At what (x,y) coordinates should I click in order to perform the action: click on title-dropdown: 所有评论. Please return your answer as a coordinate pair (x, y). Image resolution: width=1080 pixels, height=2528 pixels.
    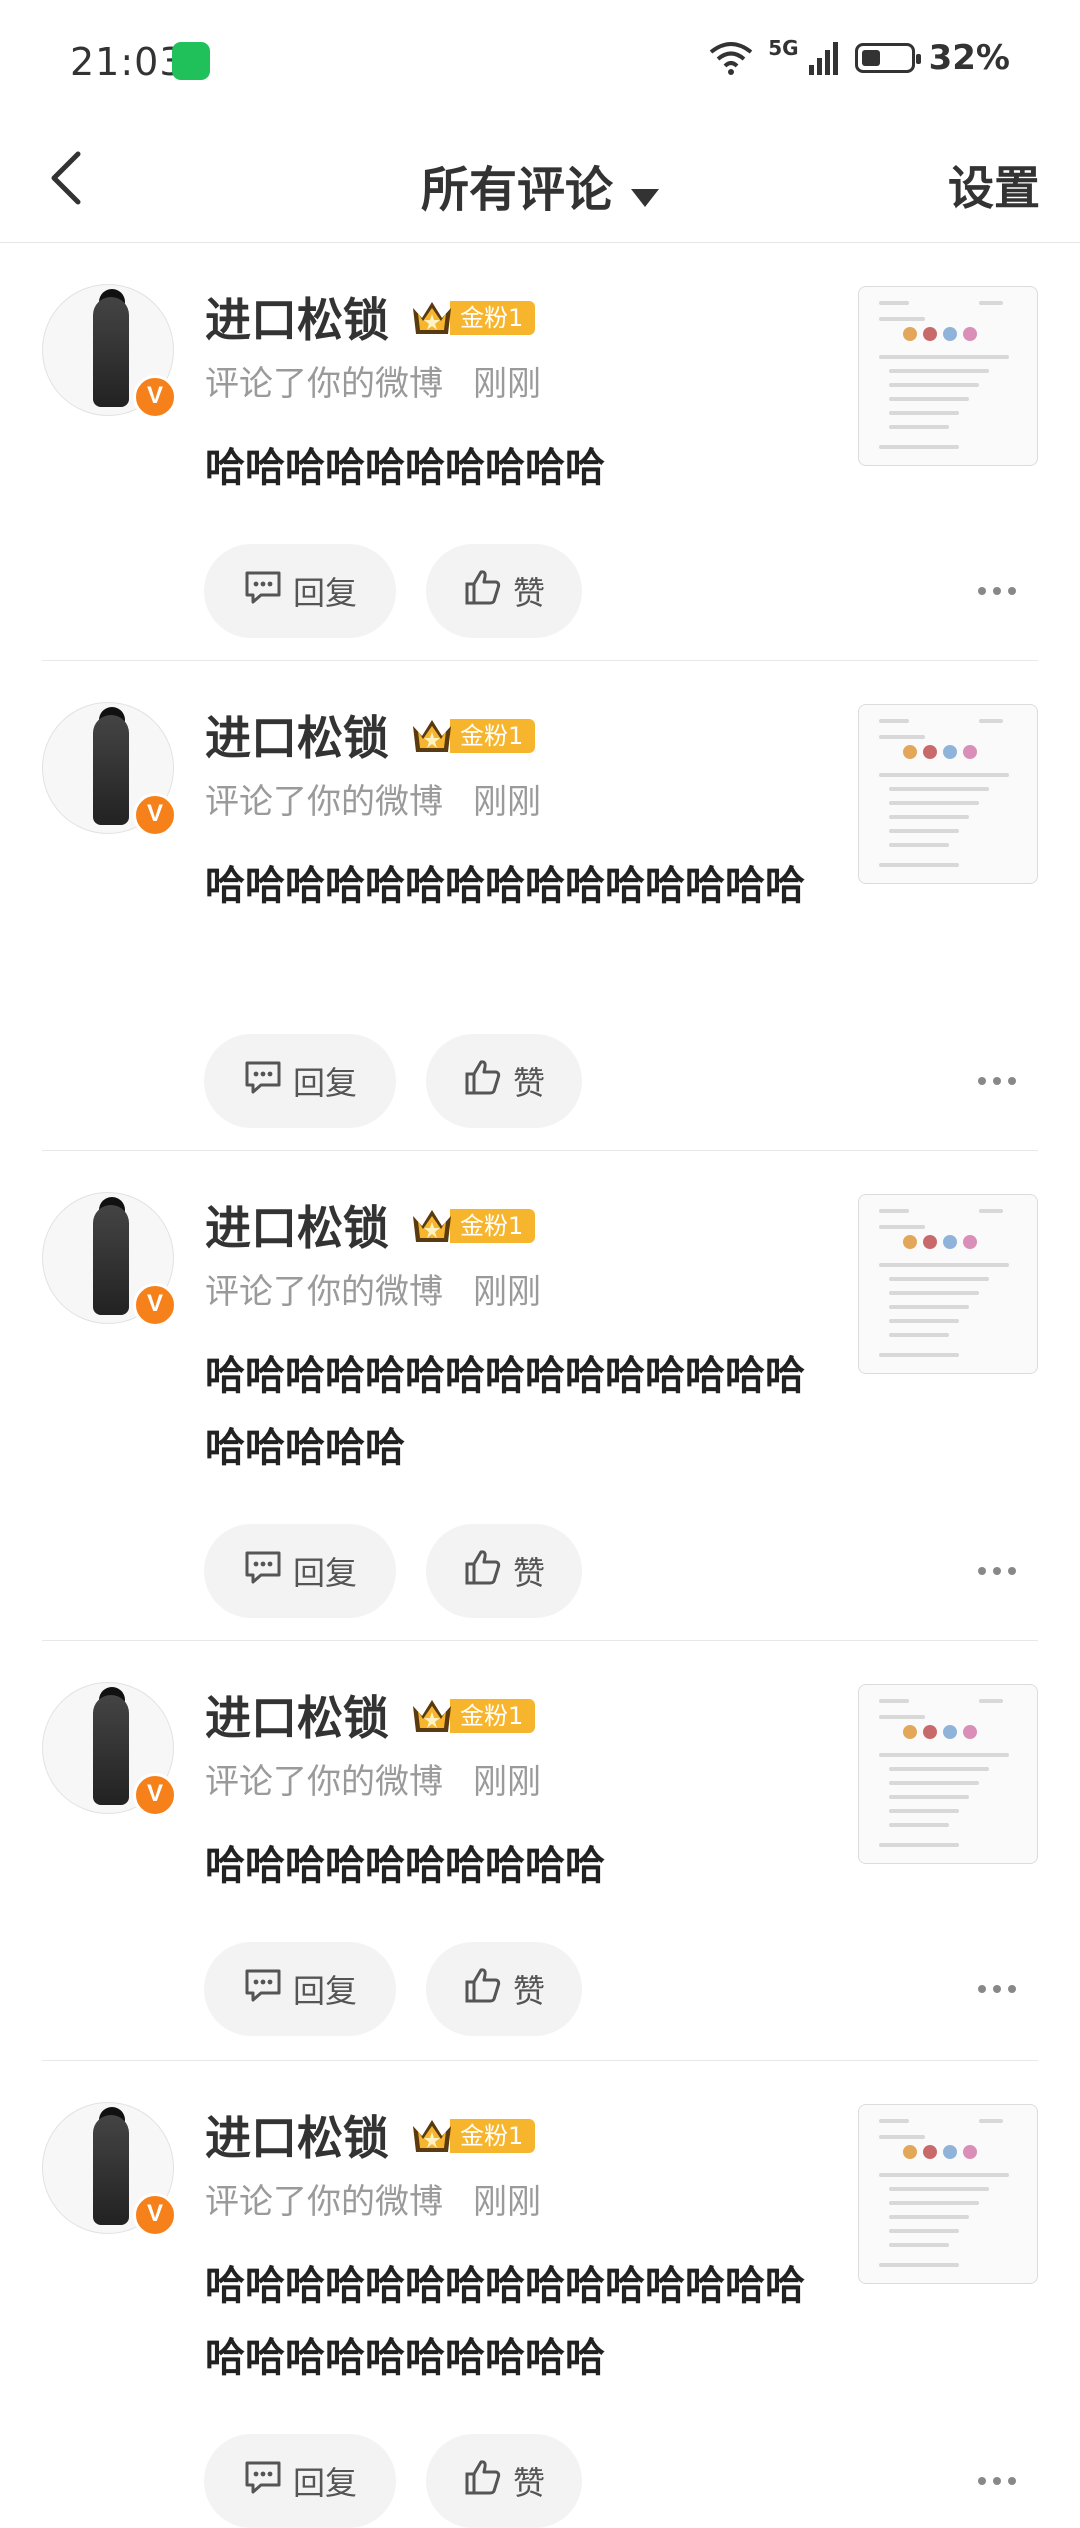
    Looking at the image, I should click on (540, 185).